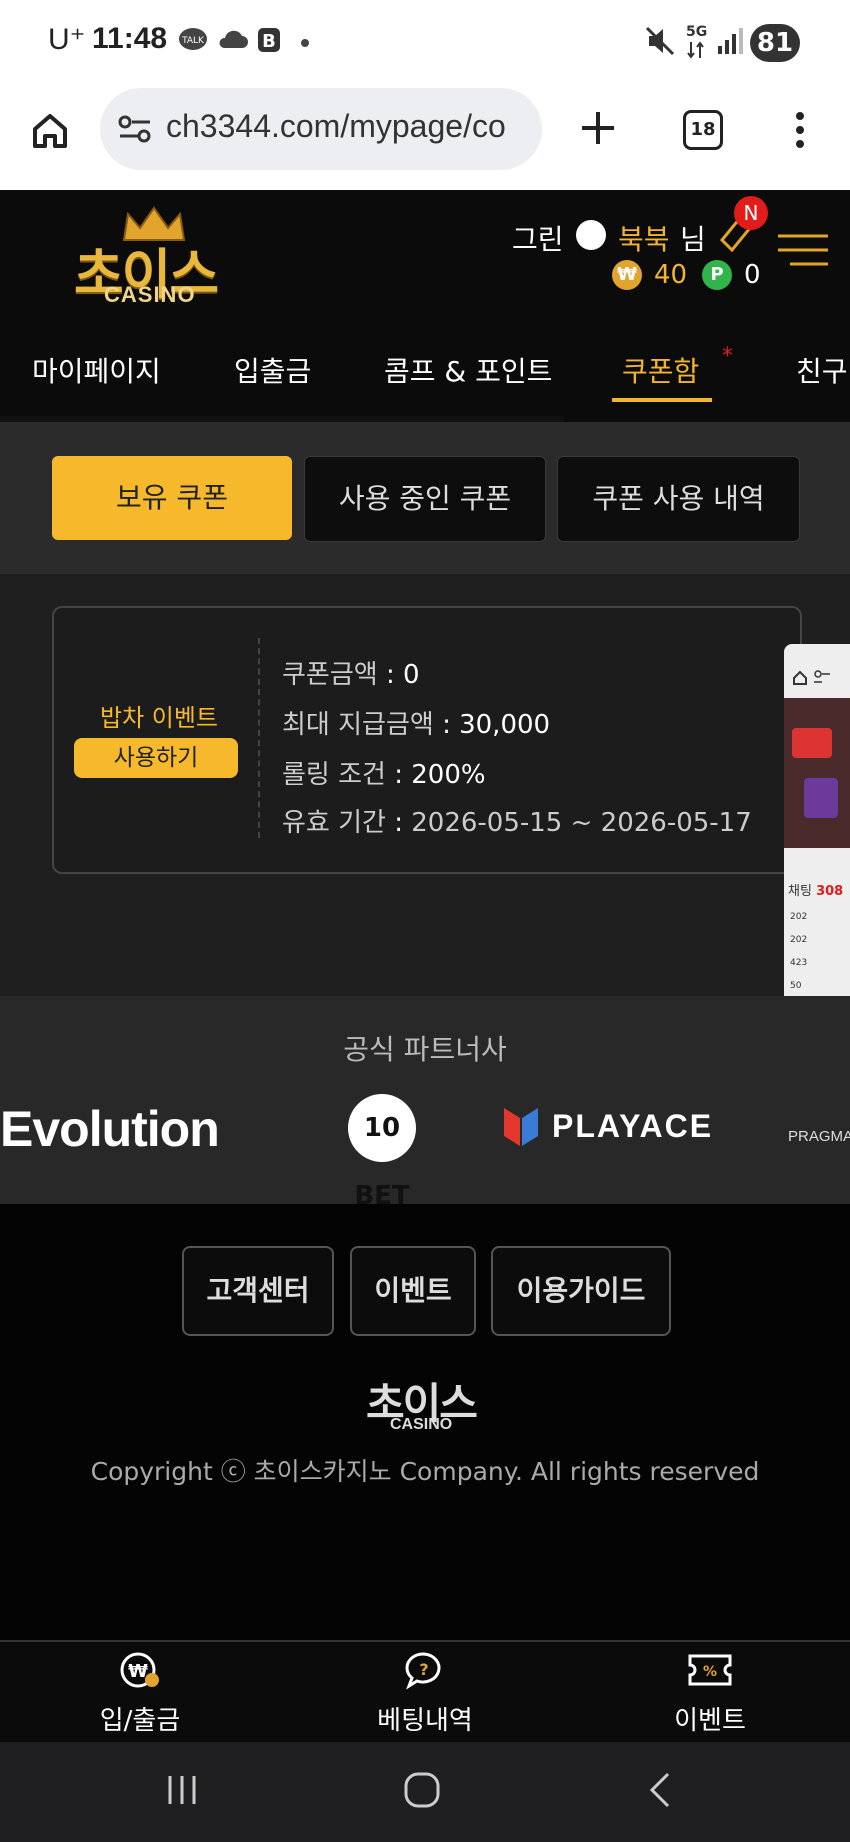 The height and width of the screenshot is (1842, 850). I want to click on coupon-max-row: 최대 지급금액 : 30,000, so click(416, 725).